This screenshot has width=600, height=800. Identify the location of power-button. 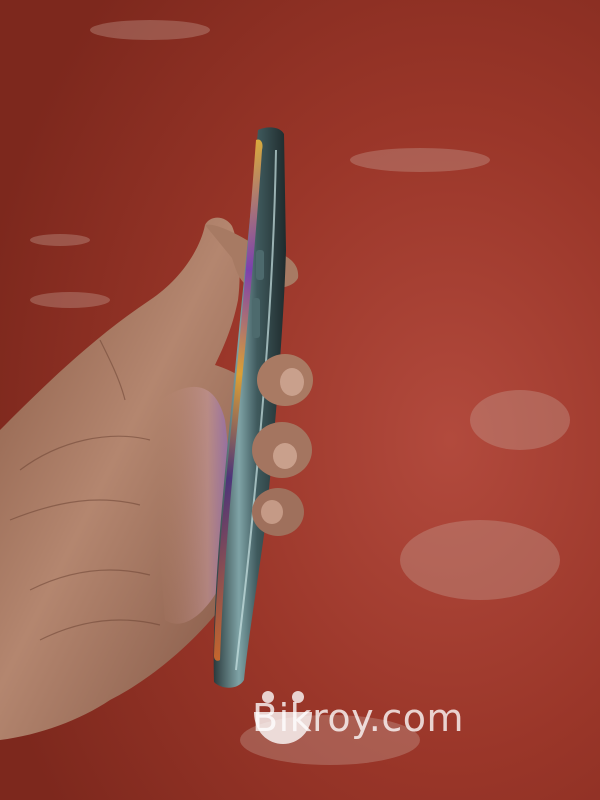
(256, 318).